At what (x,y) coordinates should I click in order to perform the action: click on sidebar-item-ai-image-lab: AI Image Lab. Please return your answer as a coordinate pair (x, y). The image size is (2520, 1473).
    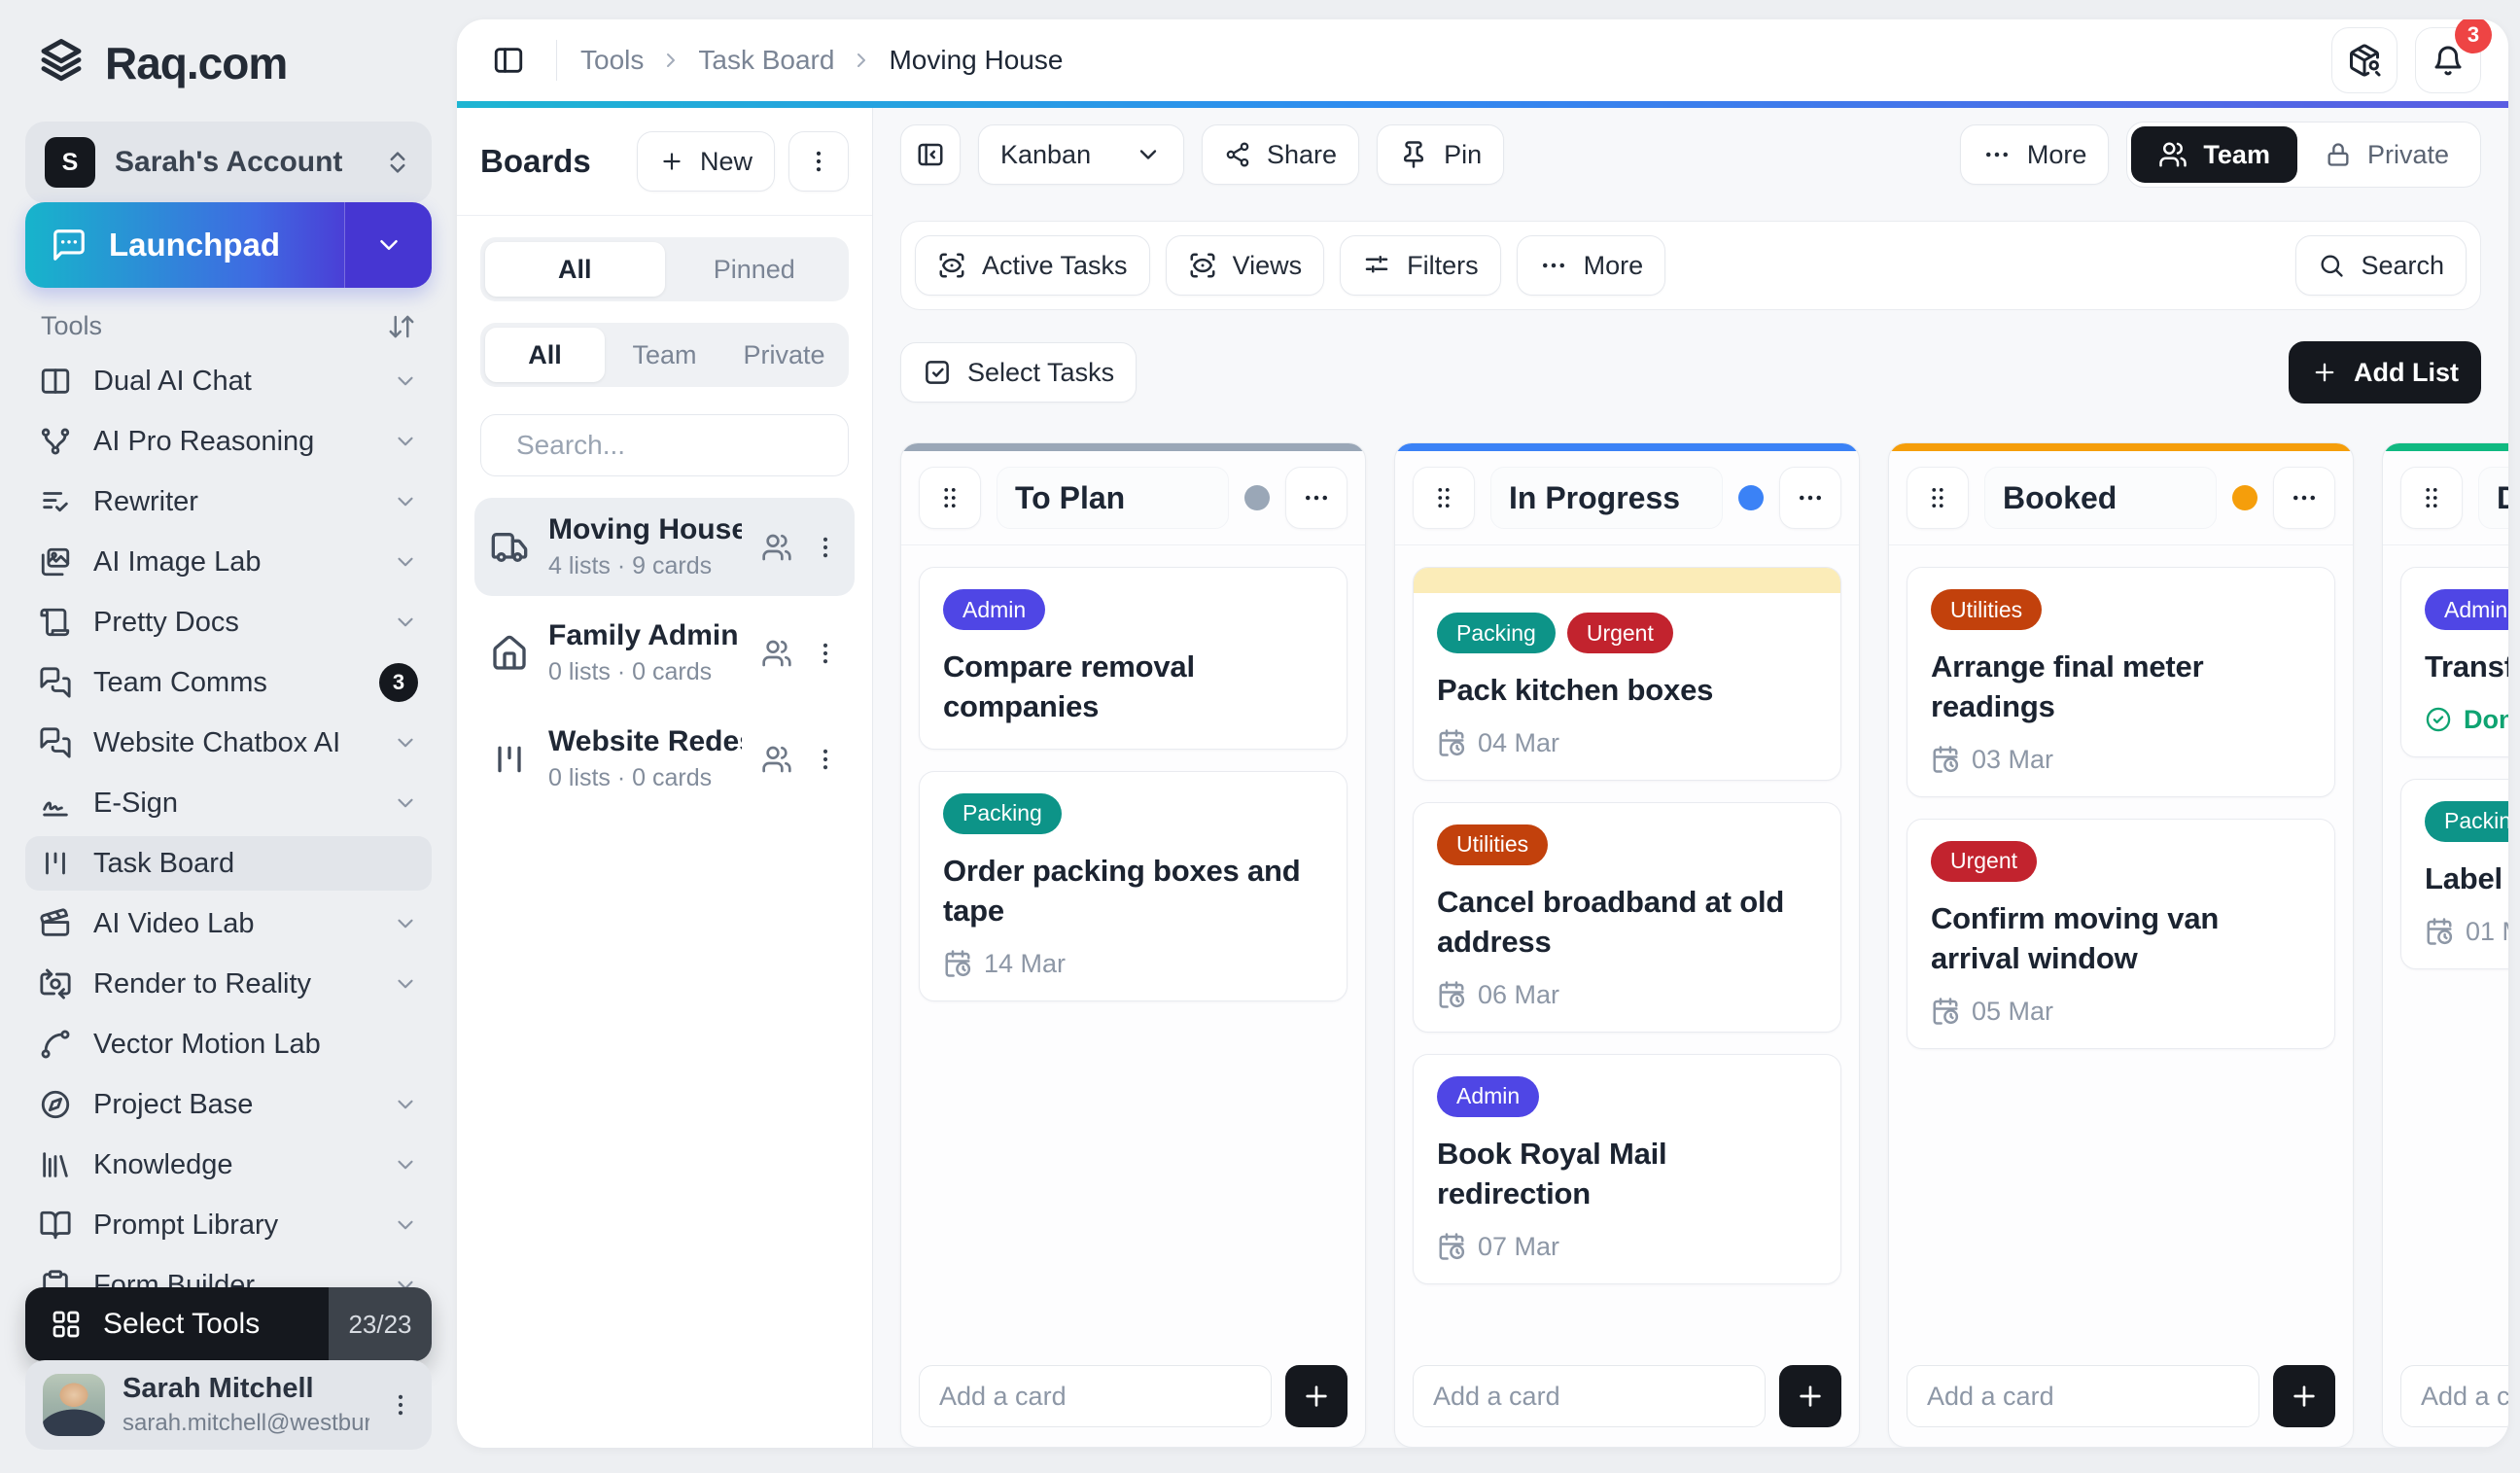
    Looking at the image, I should click on (228, 562).